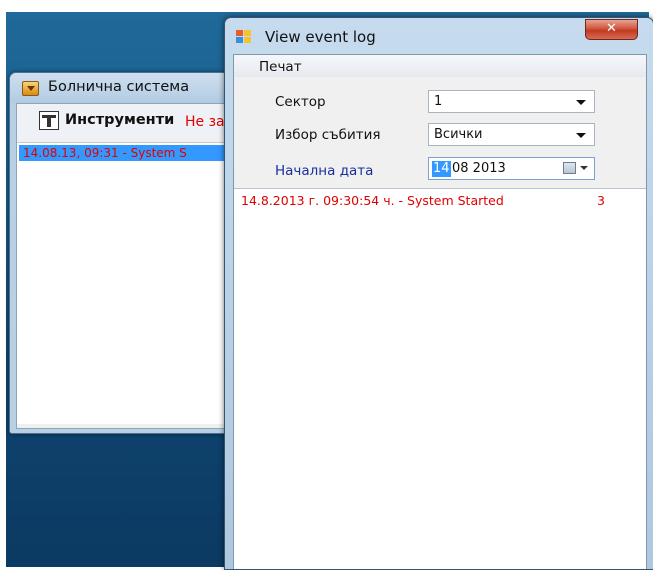 Image resolution: width=653 pixels, height=570 pixels. What do you see at coordinates (124, 153) in the screenshot?
I see `list-item: 14.08.13, 09:31 - System S` at bounding box center [124, 153].